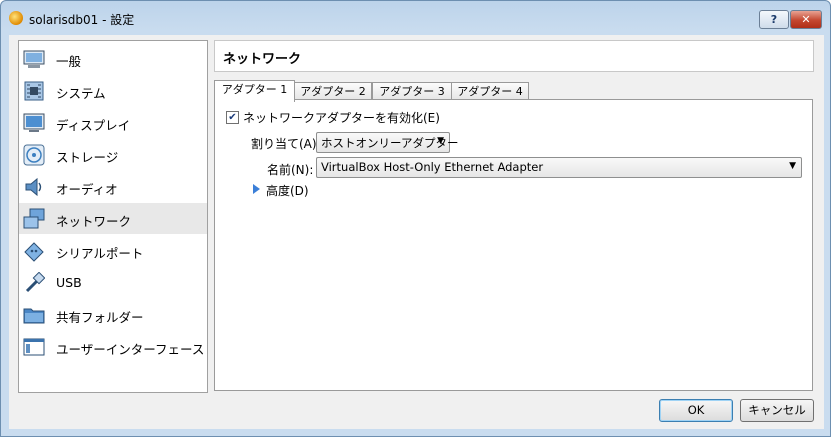 Image resolution: width=831 pixels, height=437 pixels. What do you see at coordinates (130, 349) in the screenshot?
I see `sidebar-item-label: ユーザーインターフェース` at bounding box center [130, 349].